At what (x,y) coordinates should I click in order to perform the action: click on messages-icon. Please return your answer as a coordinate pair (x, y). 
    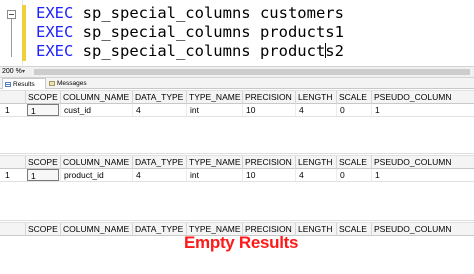
    Looking at the image, I should click on (52, 83).